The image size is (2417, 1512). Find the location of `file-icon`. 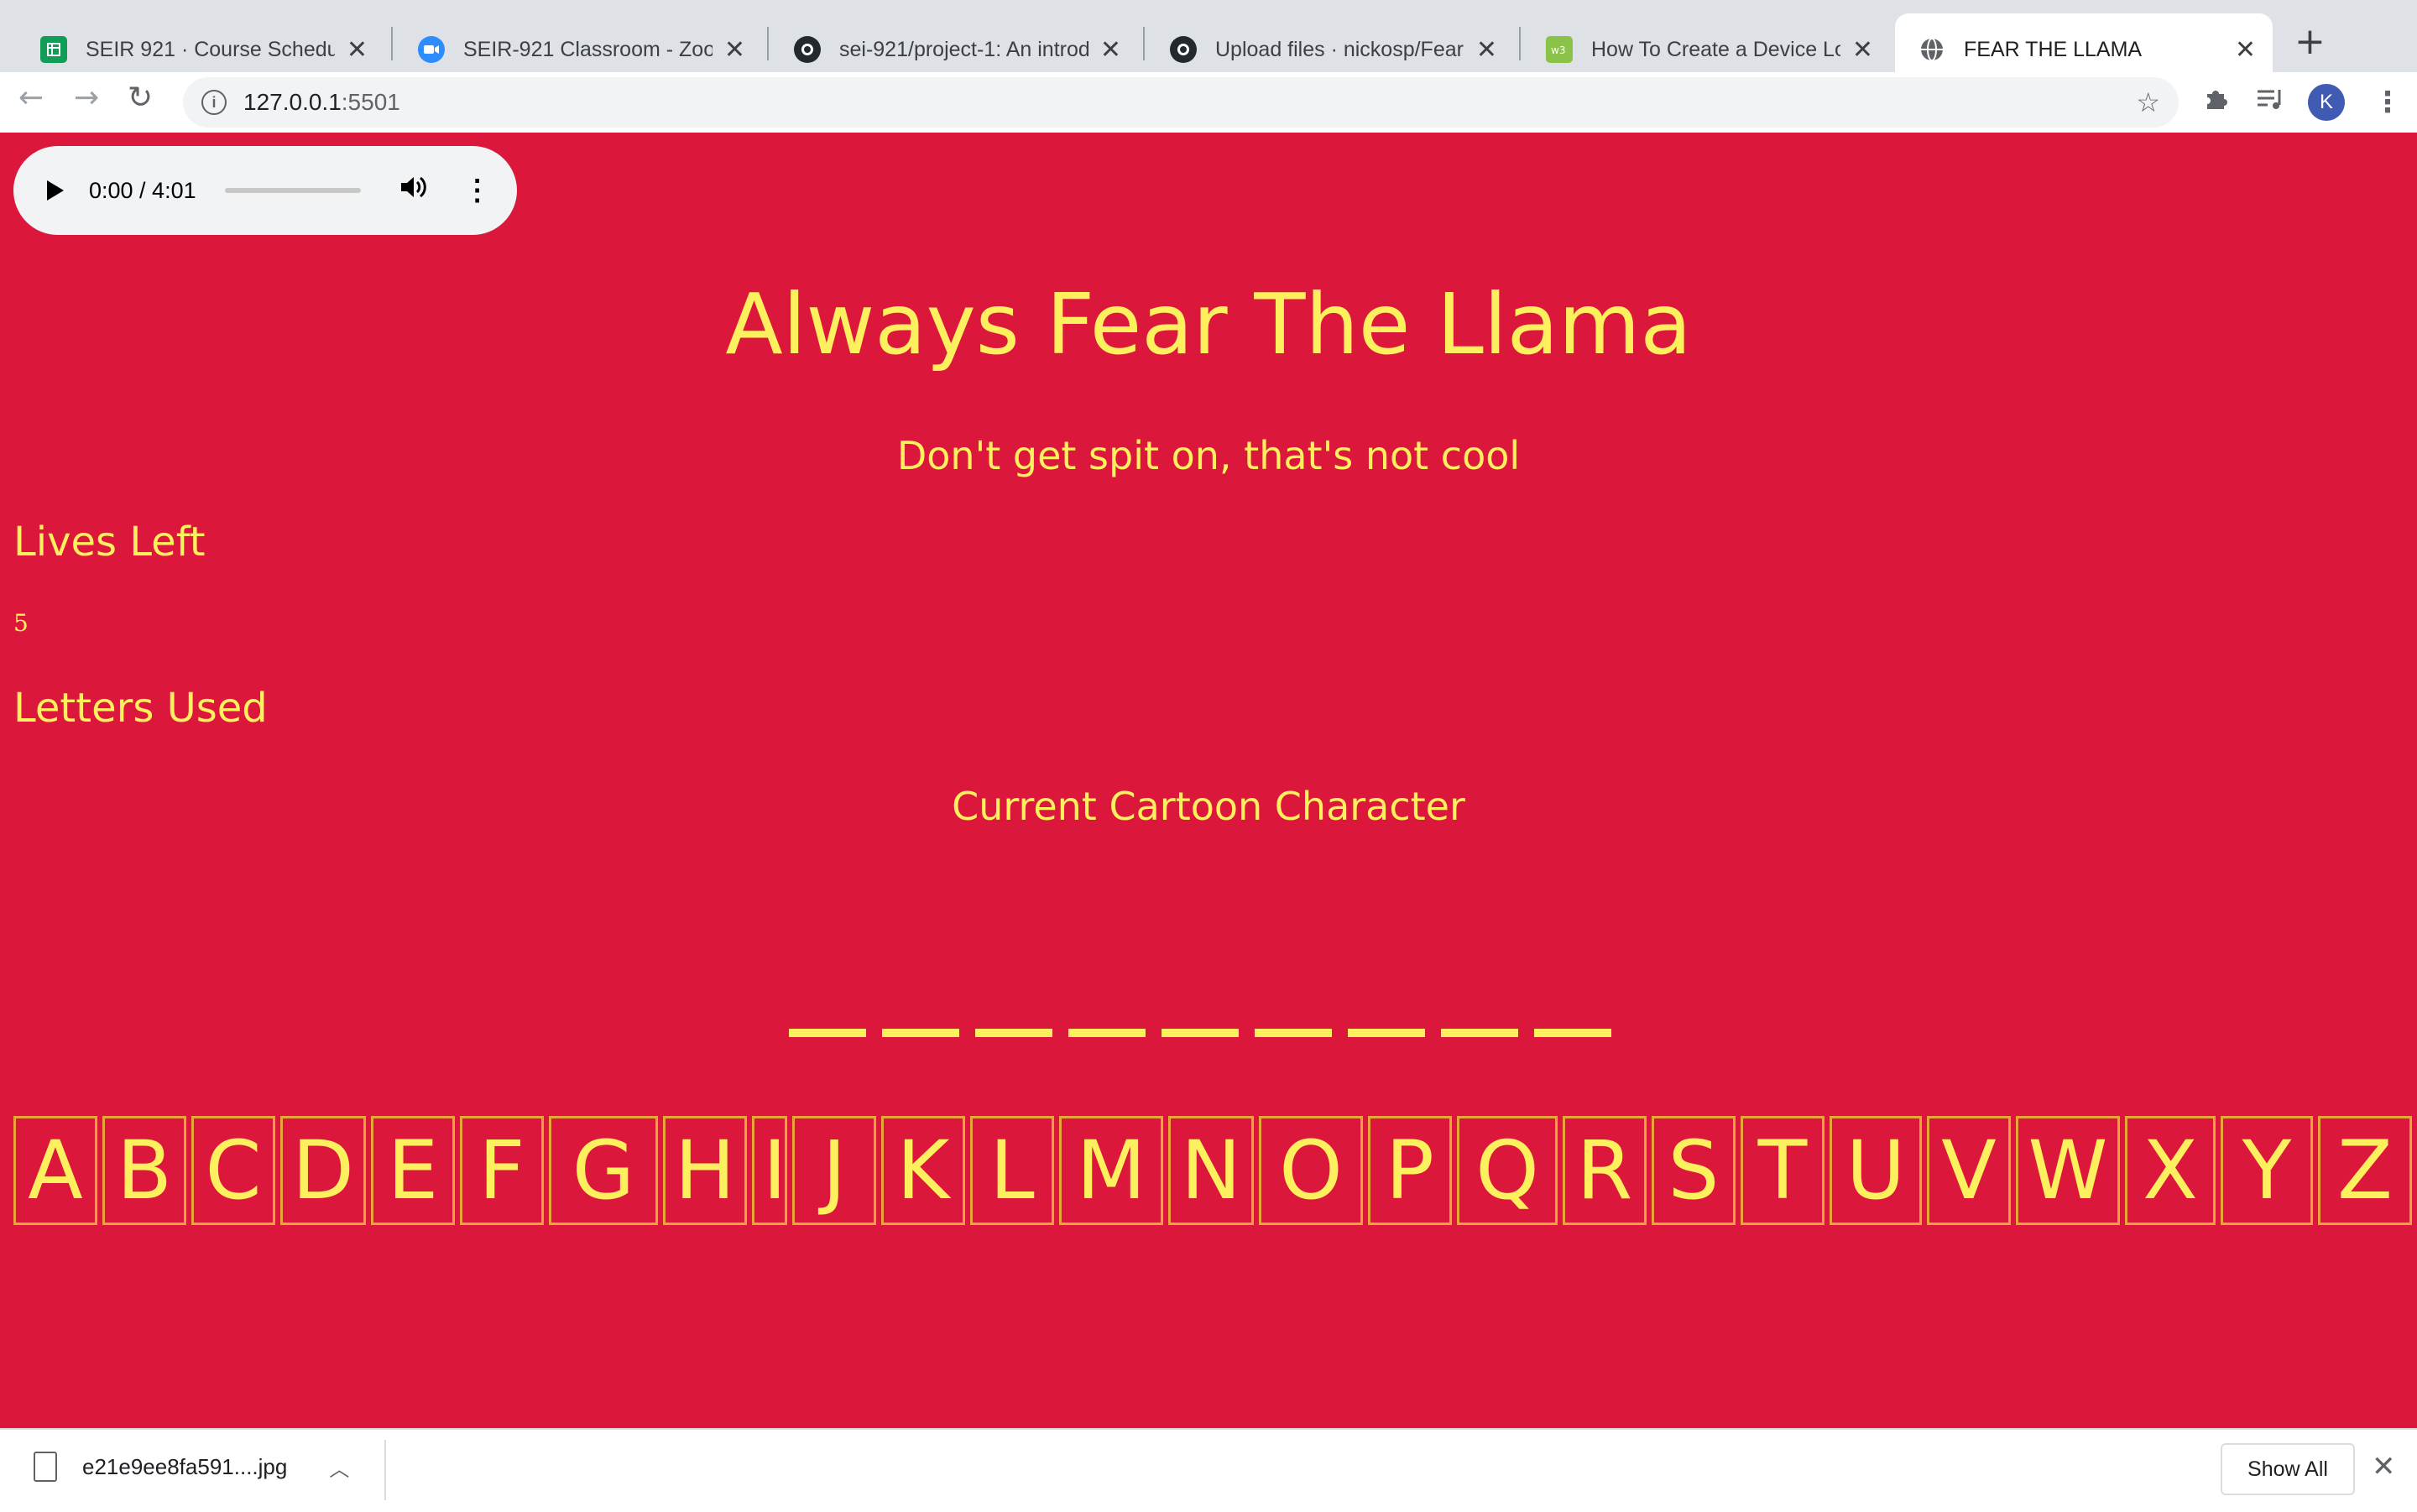

file-icon is located at coordinates (45, 1467).